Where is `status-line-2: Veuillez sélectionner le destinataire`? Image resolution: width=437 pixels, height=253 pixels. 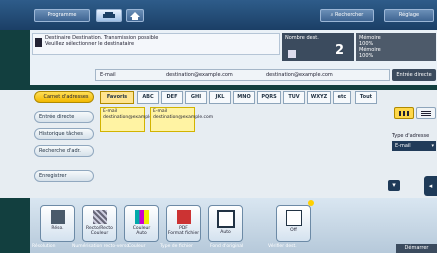
status-line-2: Veuillez sélectionner le destinataire is located at coordinates (90, 44).